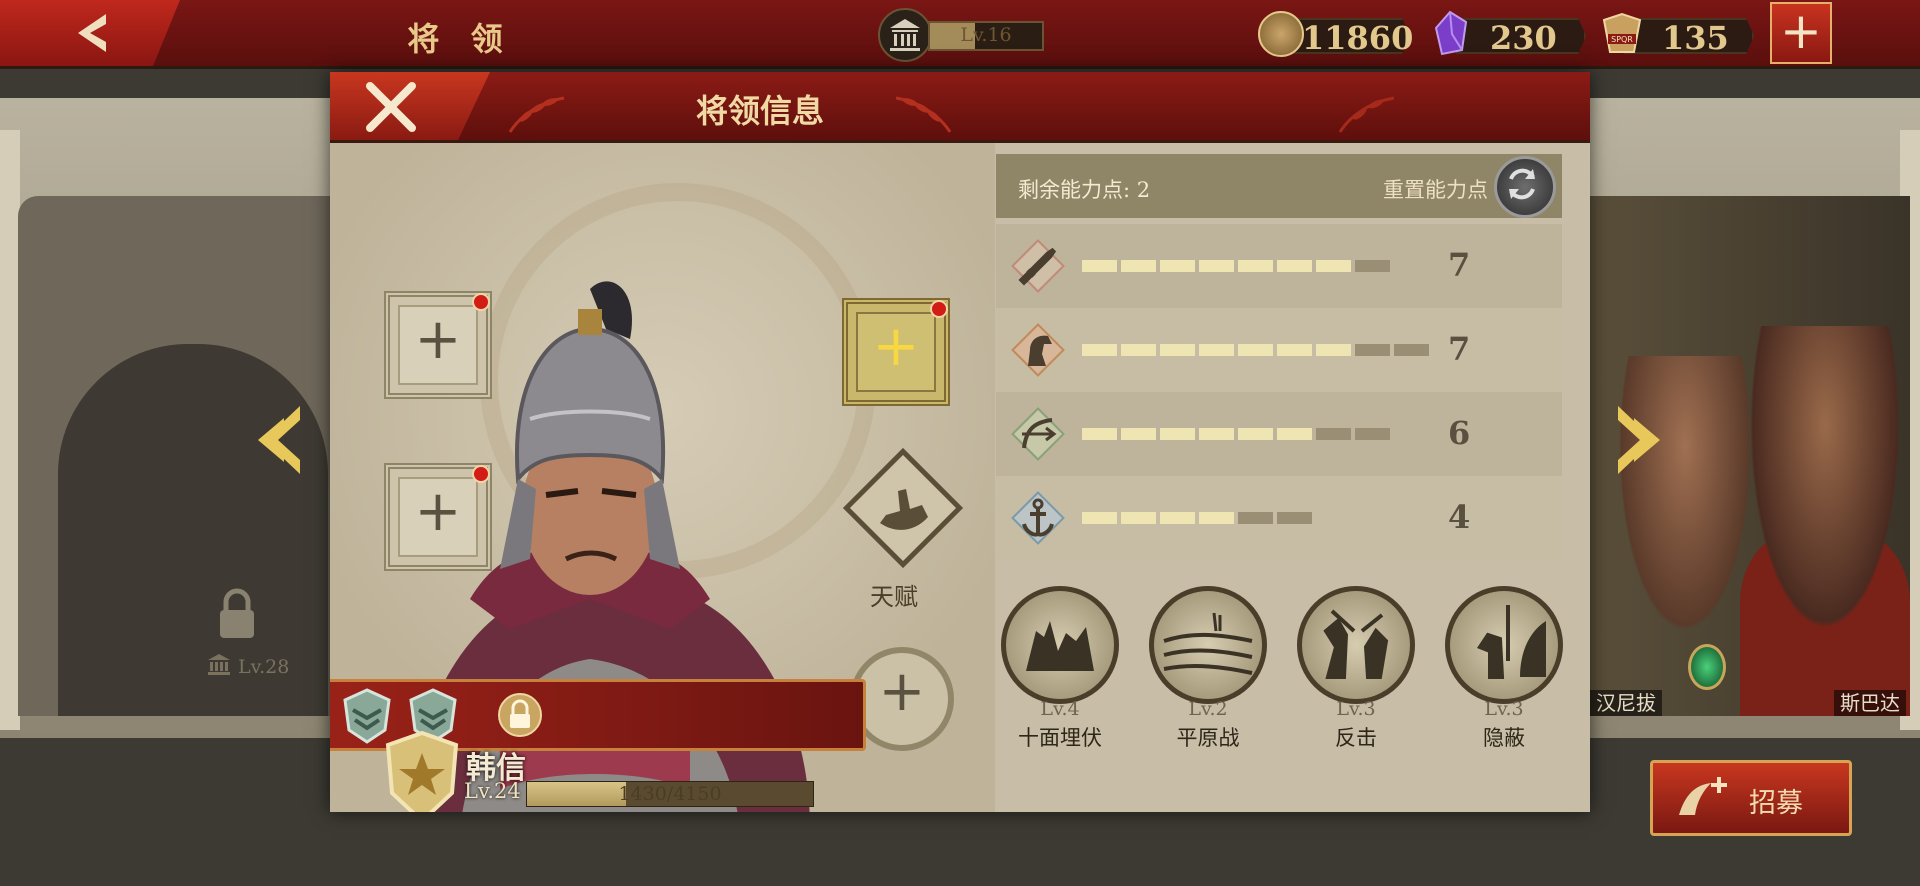 Image resolution: width=1920 pixels, height=886 pixels. I want to click on back-arrow-icon, so click(92, 33).